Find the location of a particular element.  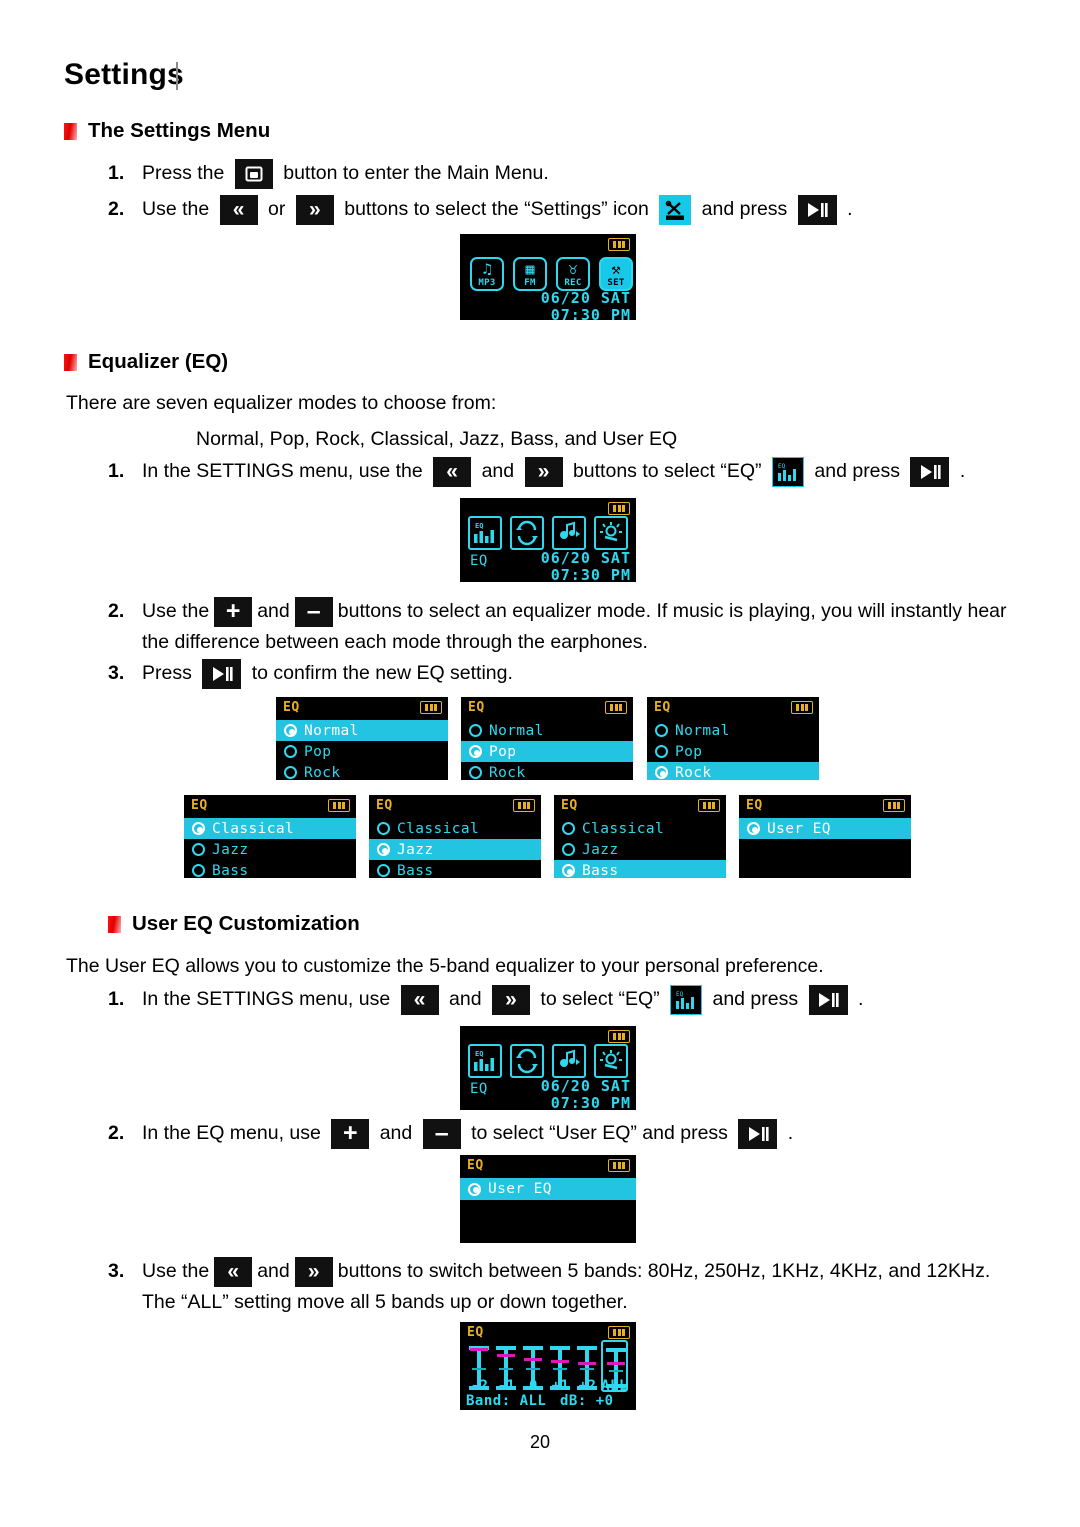

step-text-2: and is located at coordinates (273, 1271).